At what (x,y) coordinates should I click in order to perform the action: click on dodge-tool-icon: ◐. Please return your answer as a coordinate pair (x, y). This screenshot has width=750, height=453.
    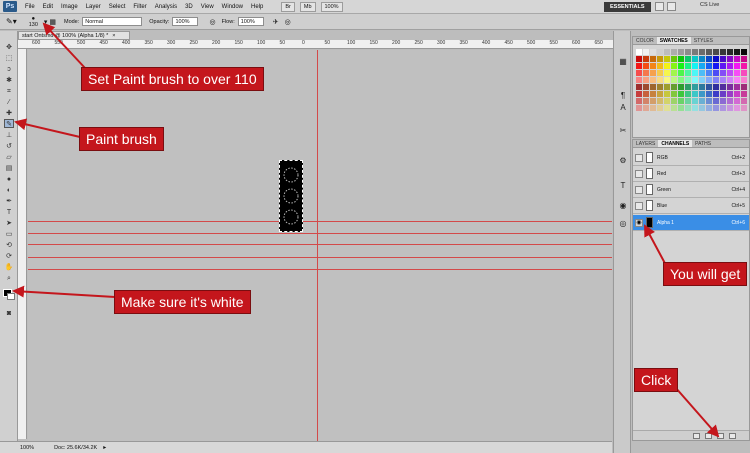
    Looking at the image, I should click on (9, 190).